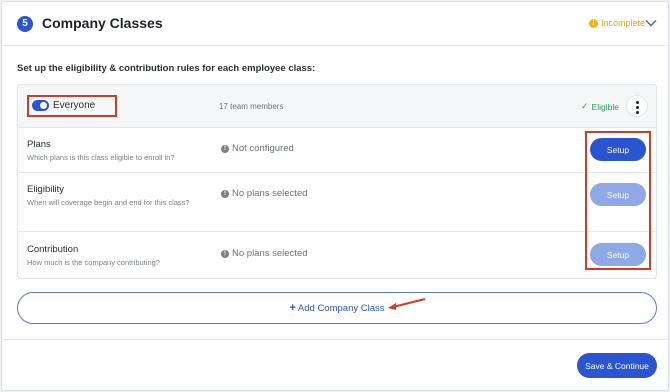  Describe the element at coordinates (407, 304) in the screenshot. I see `annotation-arrow` at that location.